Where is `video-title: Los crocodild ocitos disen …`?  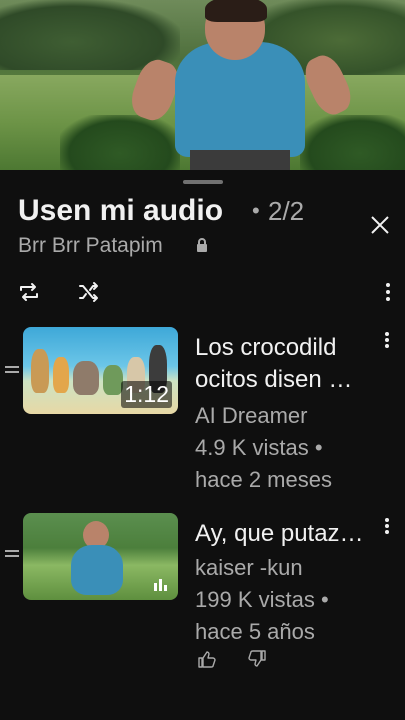
video-title: Los crocodild ocitos disen … is located at coordinates (285, 364).